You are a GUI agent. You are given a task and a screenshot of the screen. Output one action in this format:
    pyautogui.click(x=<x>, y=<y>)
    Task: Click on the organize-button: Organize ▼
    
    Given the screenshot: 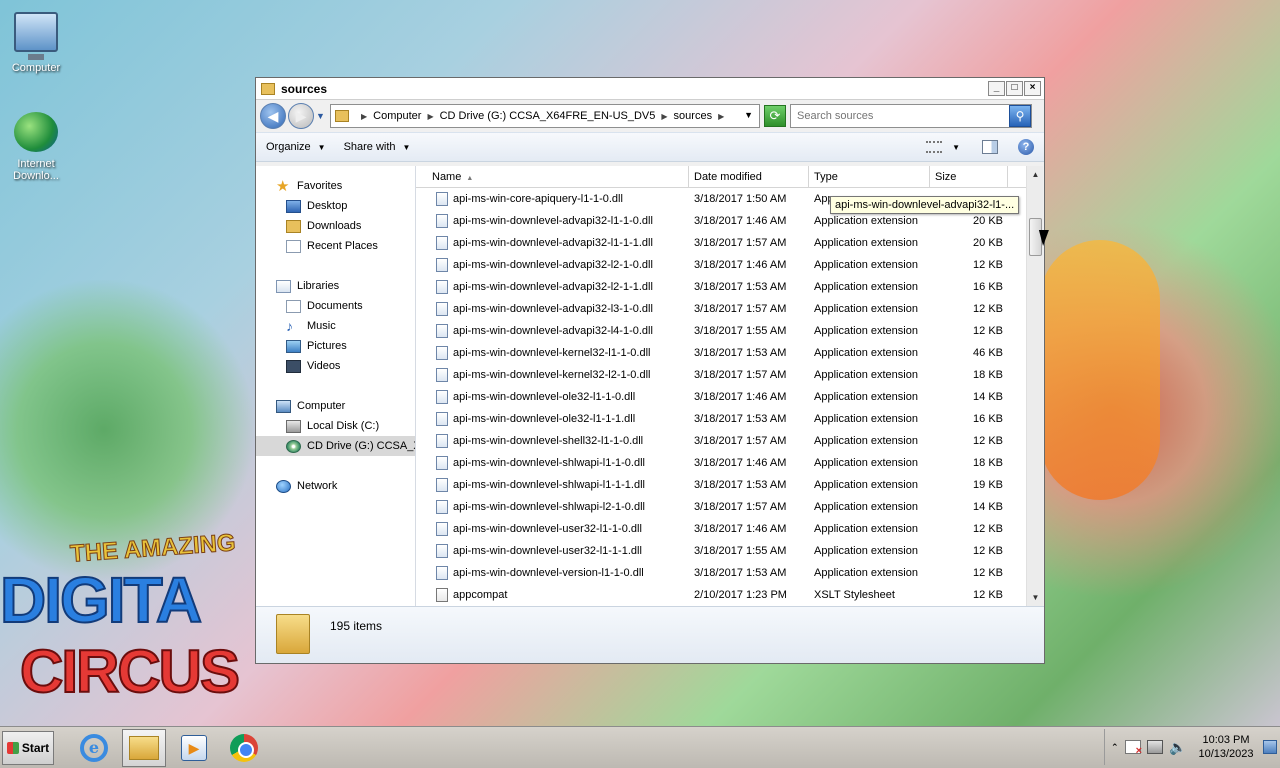 What is the action you would take?
    pyautogui.click(x=296, y=147)
    